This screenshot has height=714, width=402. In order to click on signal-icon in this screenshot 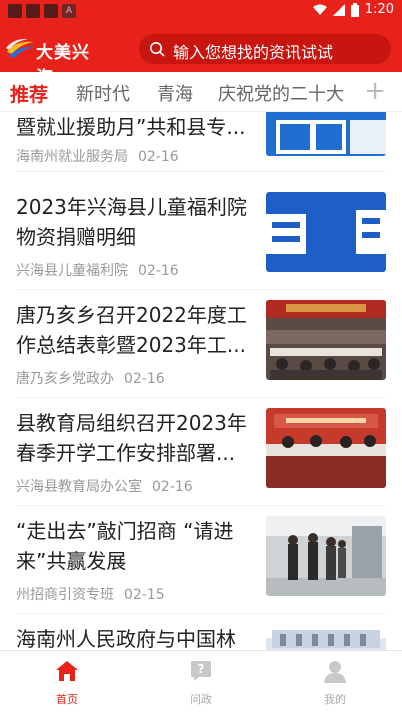, I will do `click(338, 9)`.